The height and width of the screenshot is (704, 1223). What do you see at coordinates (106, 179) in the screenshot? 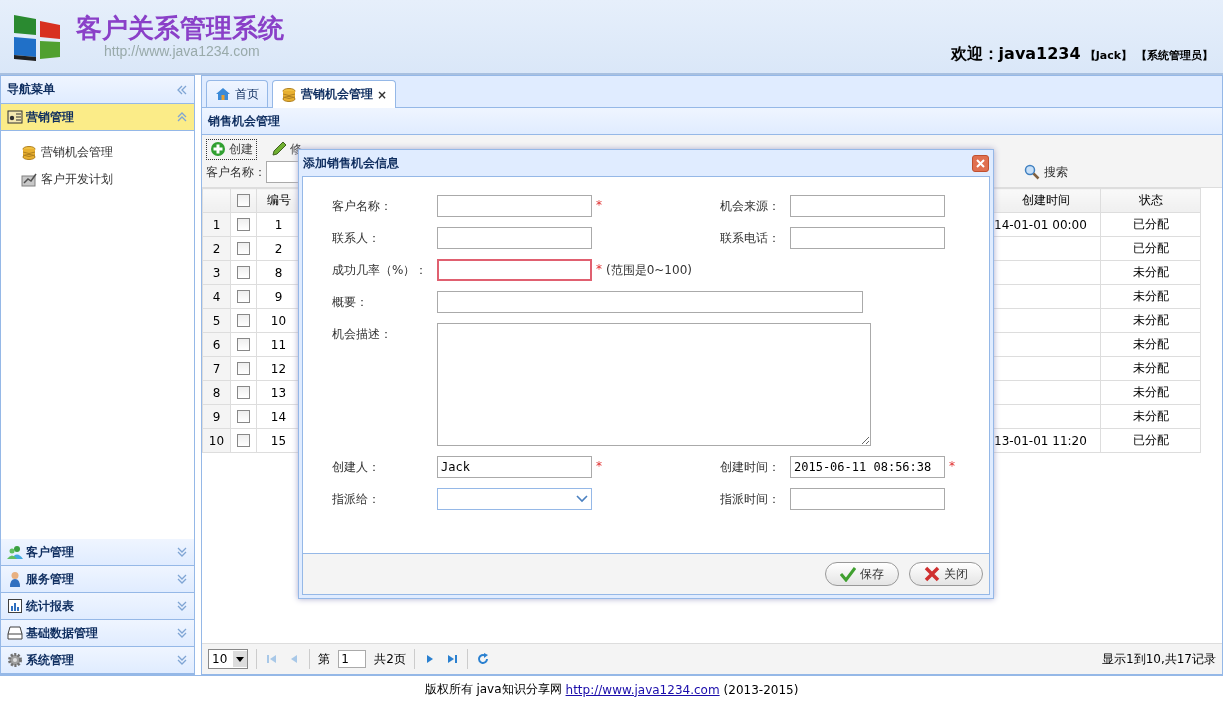
I see `menu-item: 客户开发计划` at bounding box center [106, 179].